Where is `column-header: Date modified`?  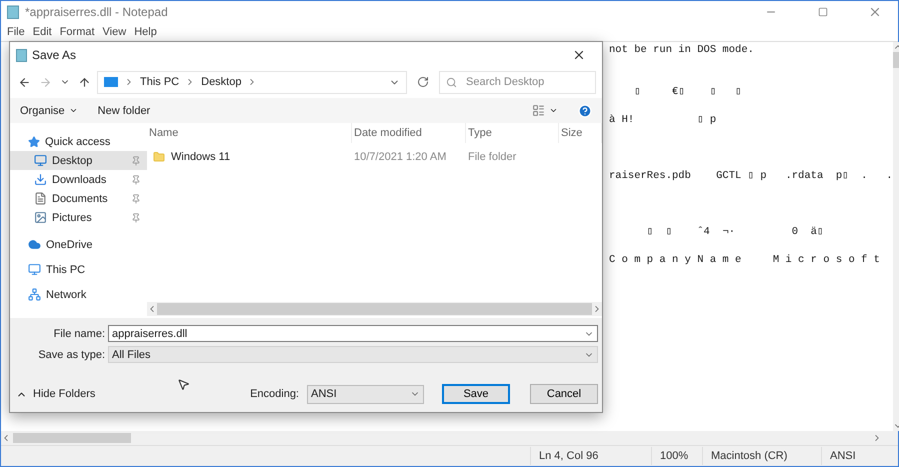
column-header: Date modified is located at coordinates (409, 133).